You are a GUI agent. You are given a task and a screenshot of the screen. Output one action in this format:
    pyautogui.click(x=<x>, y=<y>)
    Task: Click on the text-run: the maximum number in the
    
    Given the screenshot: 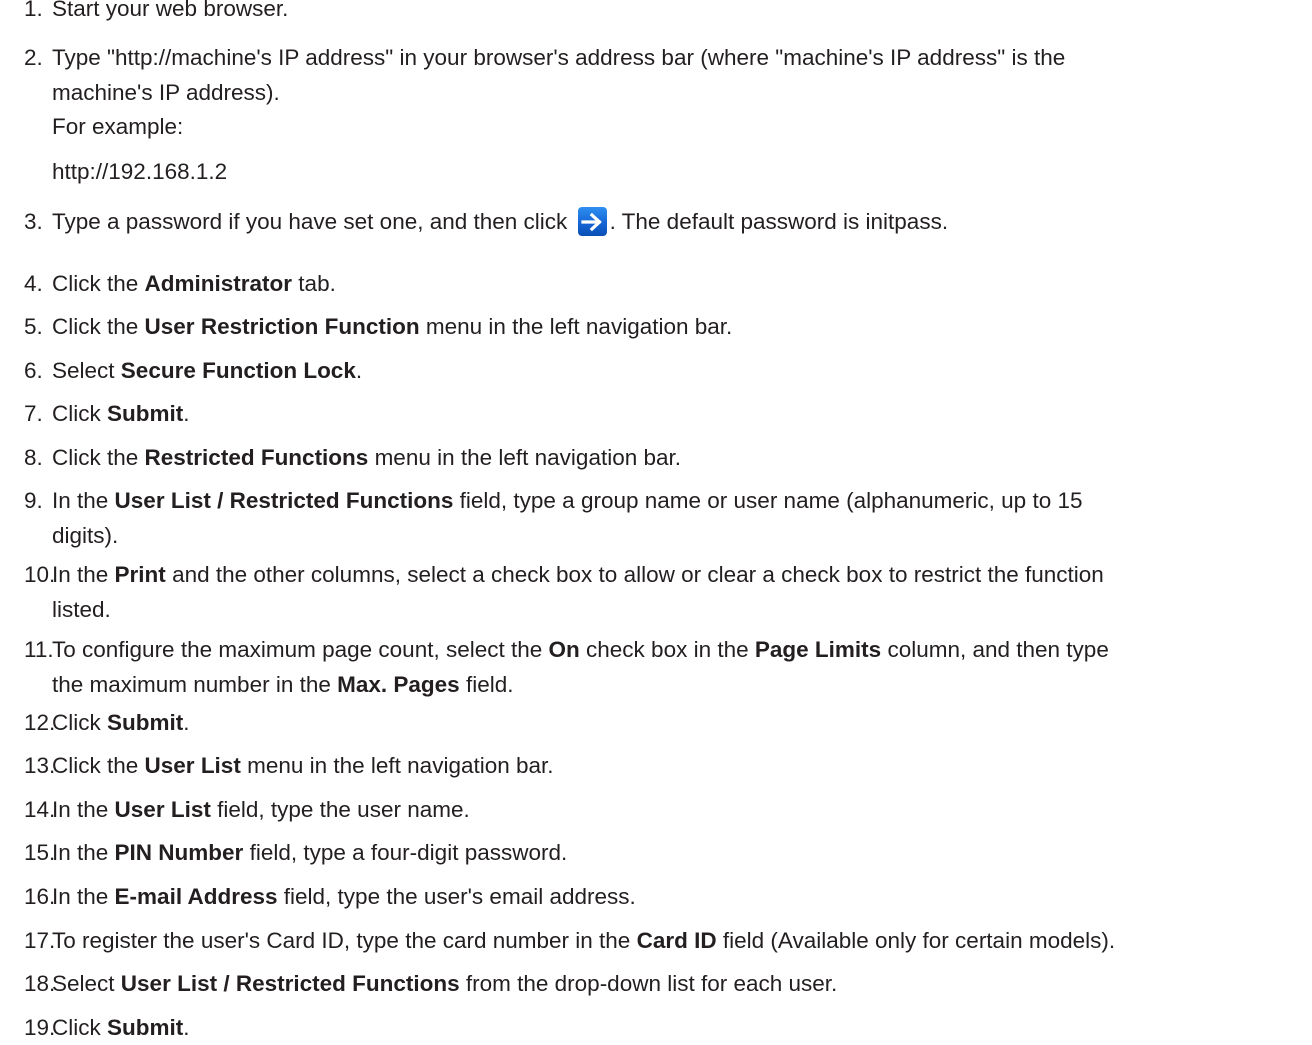 What is the action you would take?
    pyautogui.click(x=195, y=684)
    